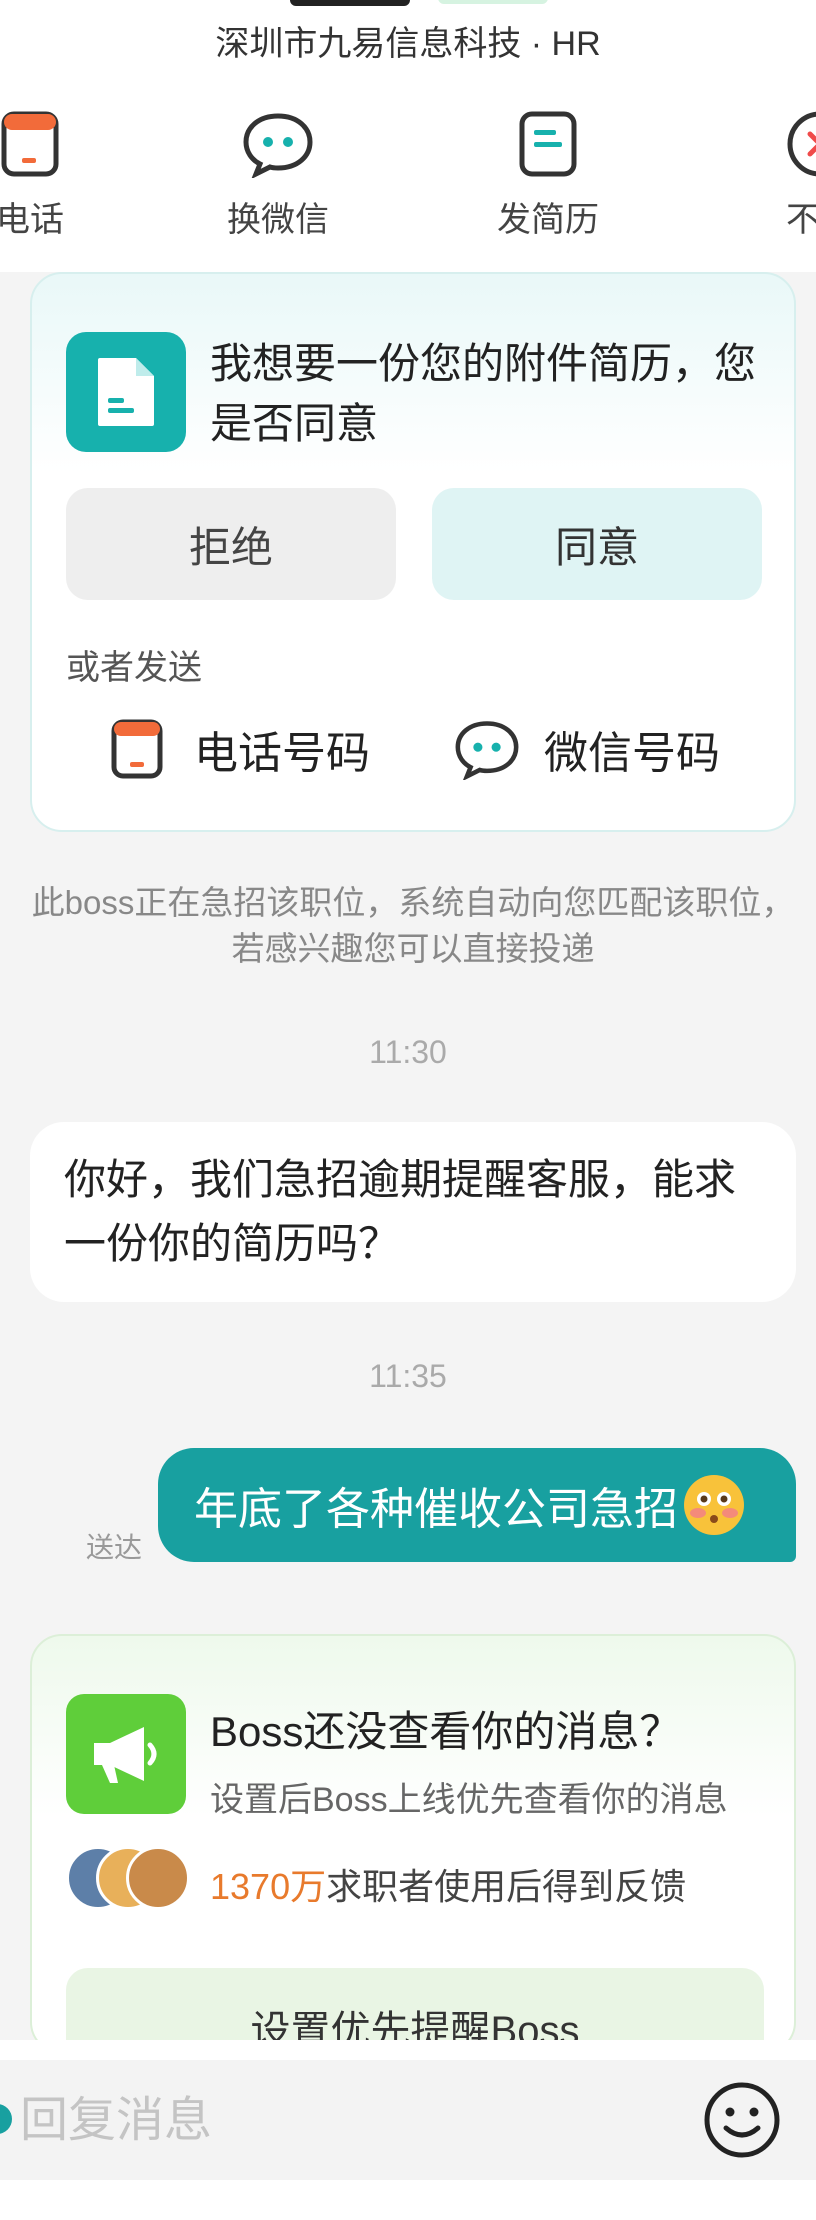 This screenshot has height=2220, width=816. I want to click on outgoing-message-bubble: 年底了各种催收公司急招, so click(477, 1505).